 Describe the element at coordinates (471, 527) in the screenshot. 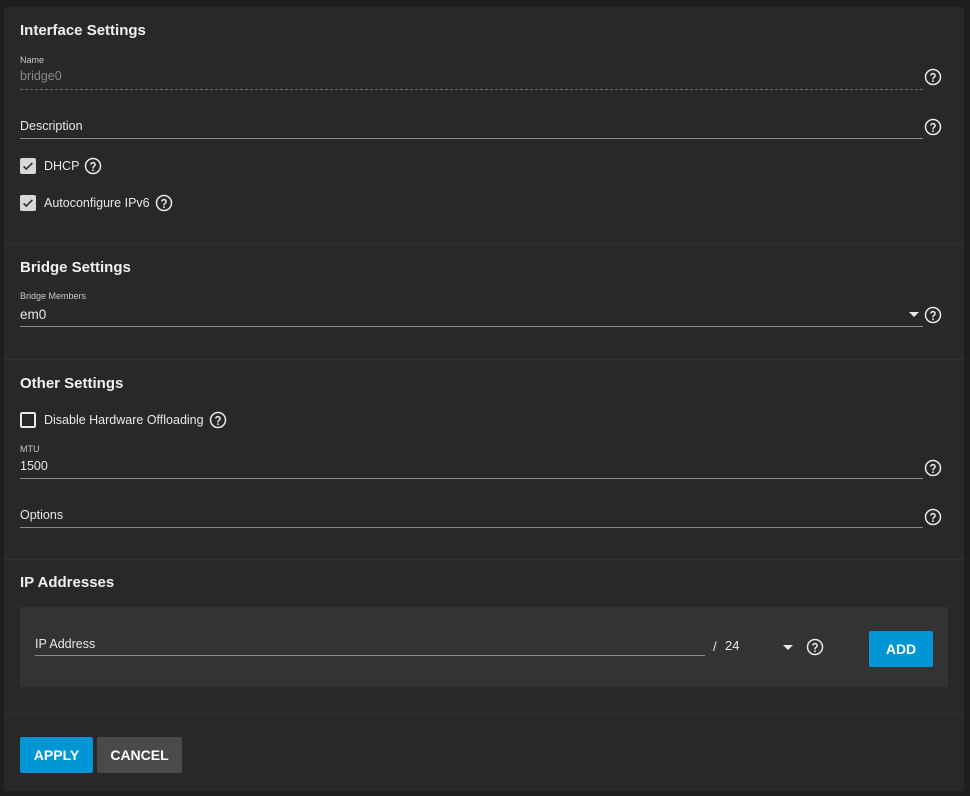

I see `options-underline` at that location.